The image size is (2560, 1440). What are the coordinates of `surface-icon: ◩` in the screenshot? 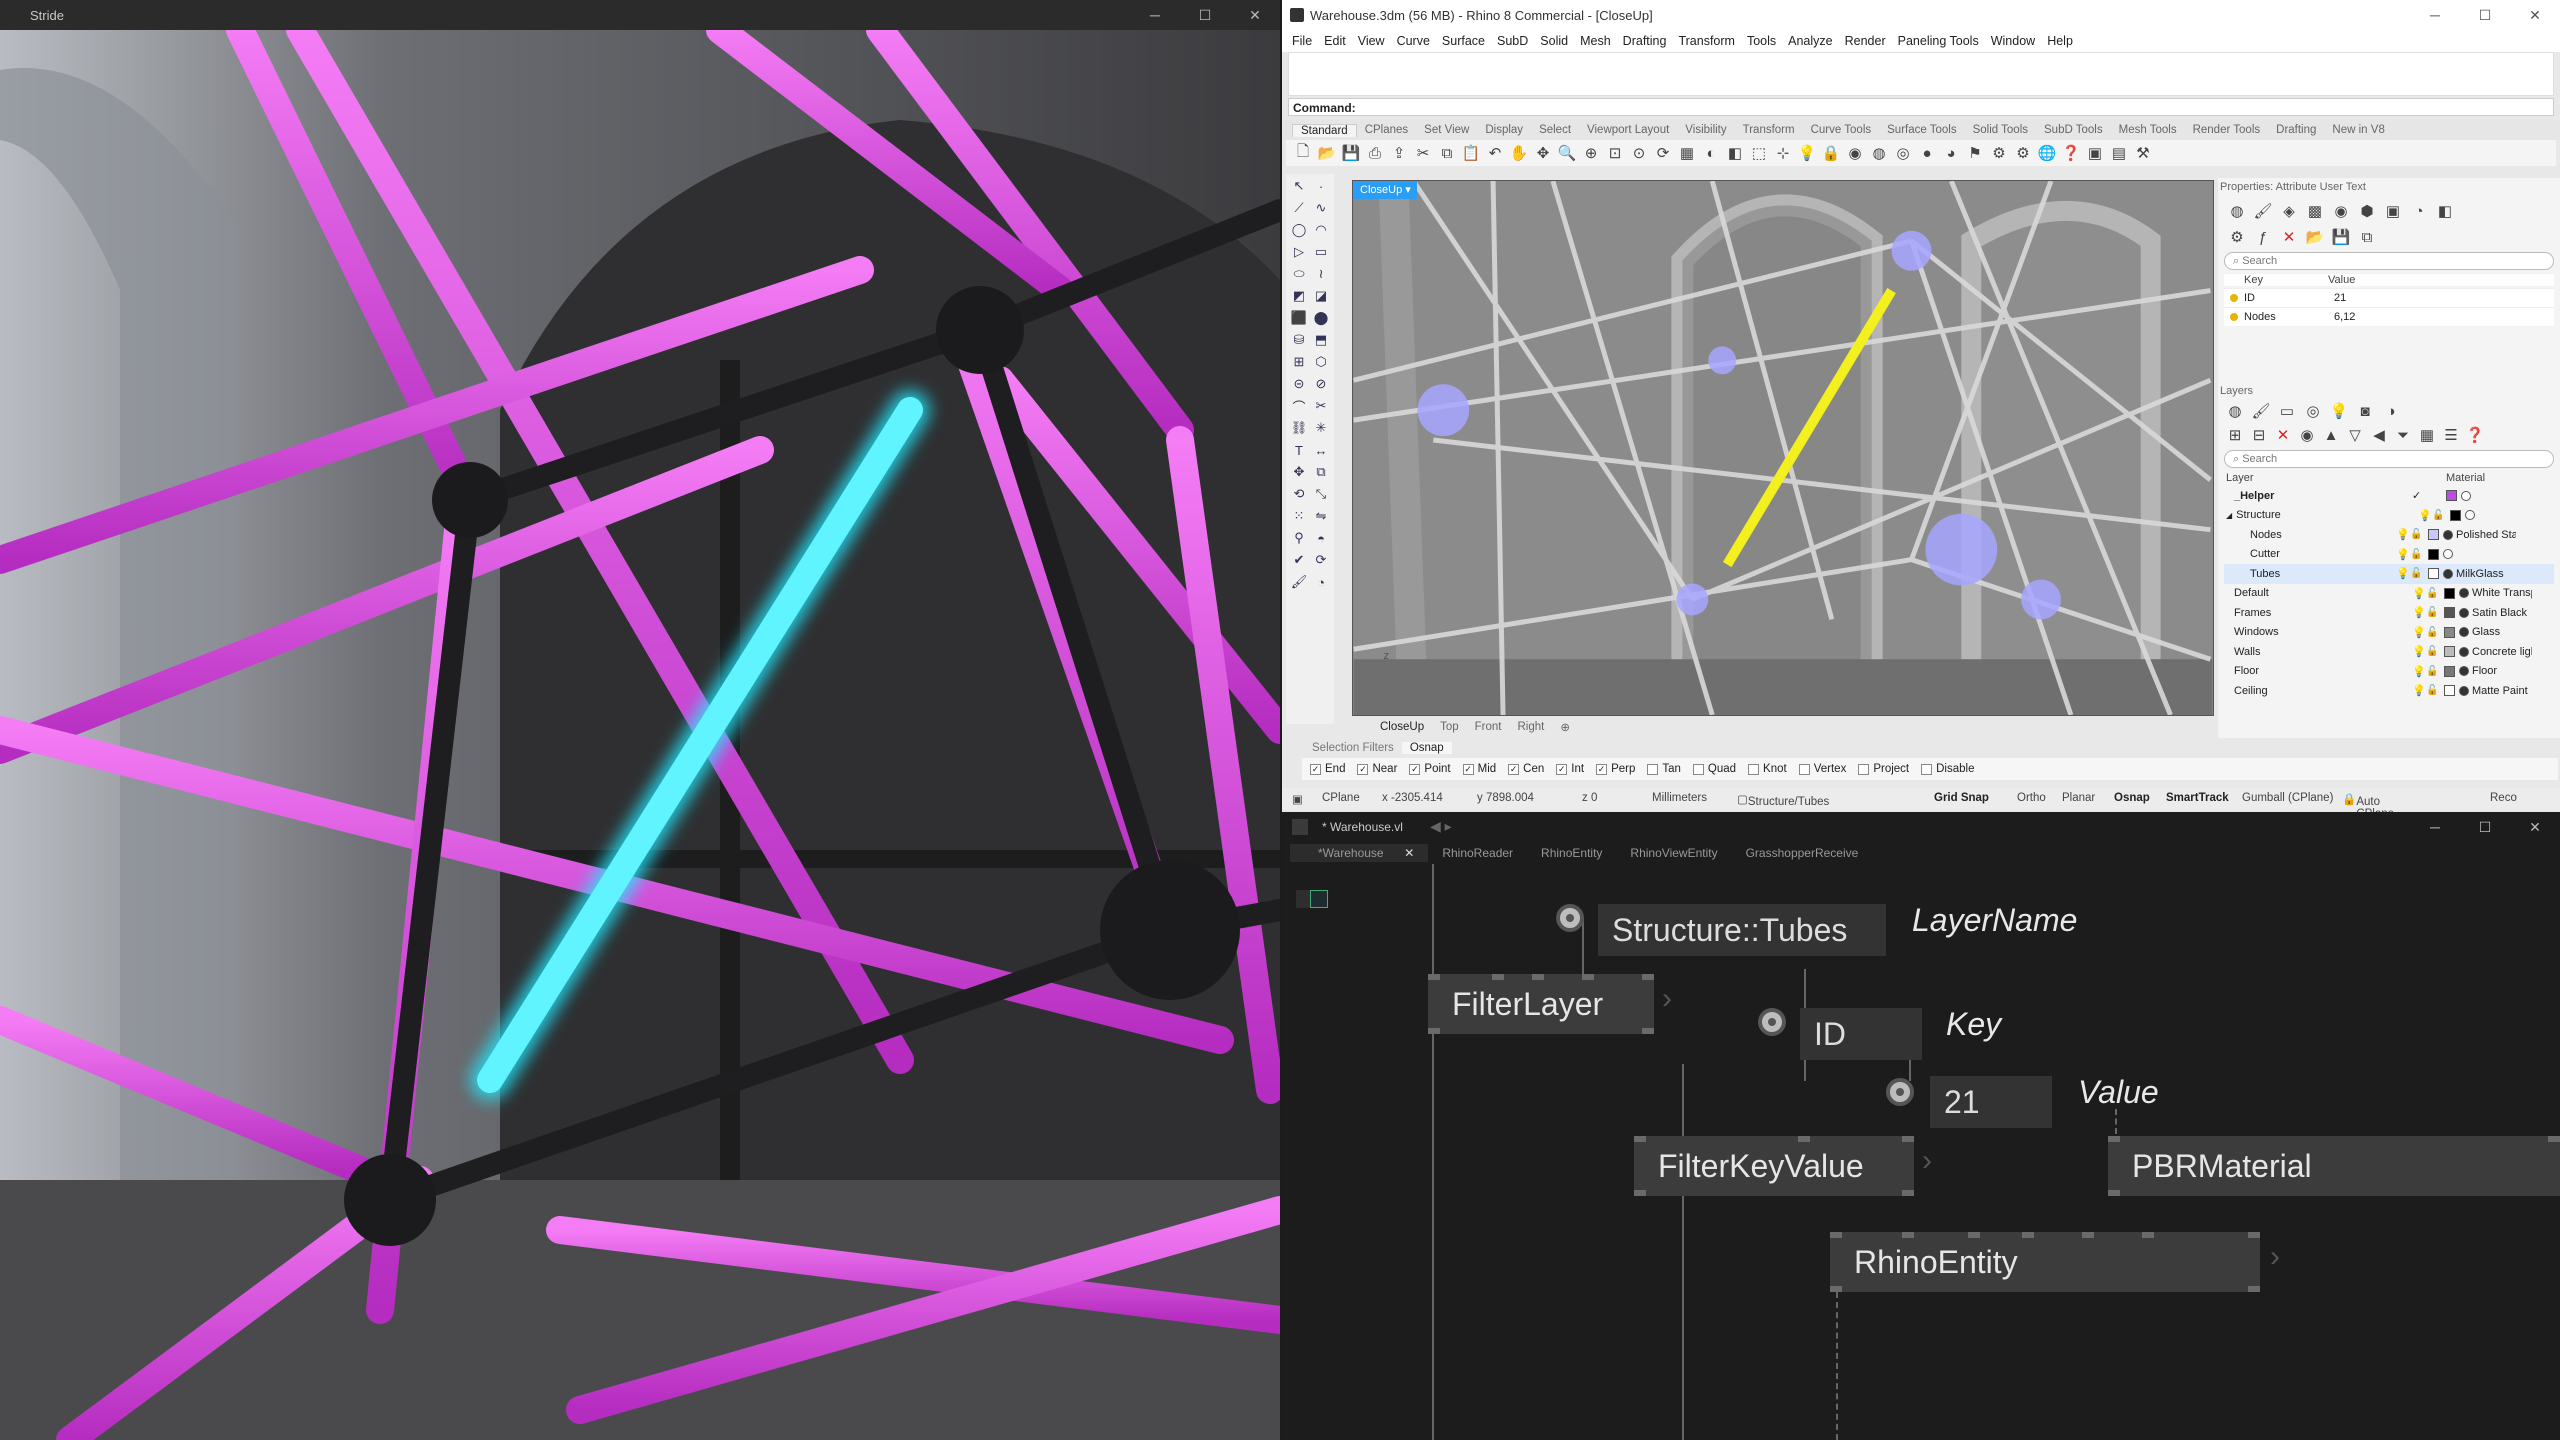 It's located at (1299, 296).